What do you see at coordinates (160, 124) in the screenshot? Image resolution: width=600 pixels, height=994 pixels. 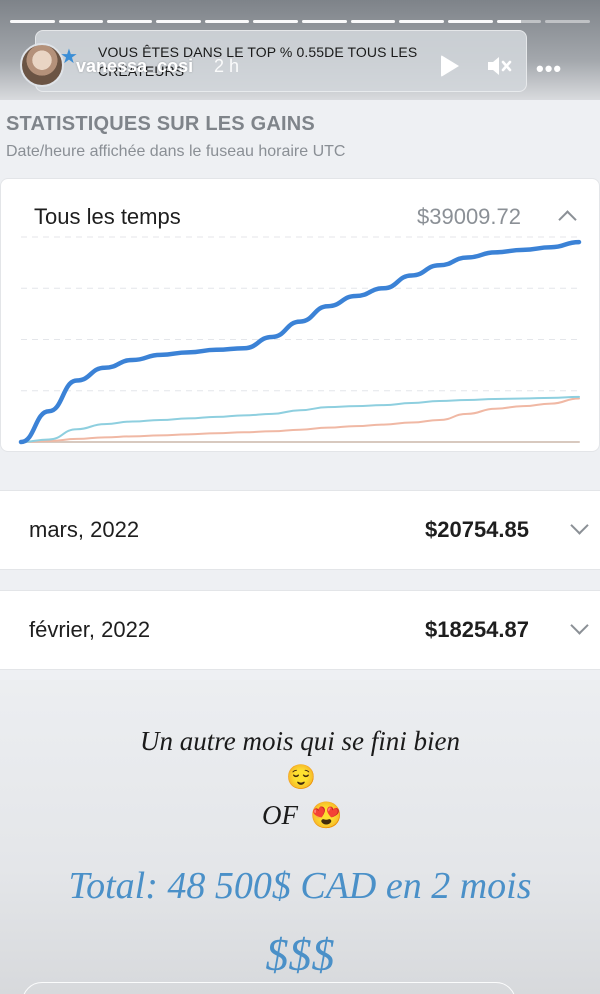 I see `stats-title: STATISTIQUES SUR LES GAINS` at bounding box center [160, 124].